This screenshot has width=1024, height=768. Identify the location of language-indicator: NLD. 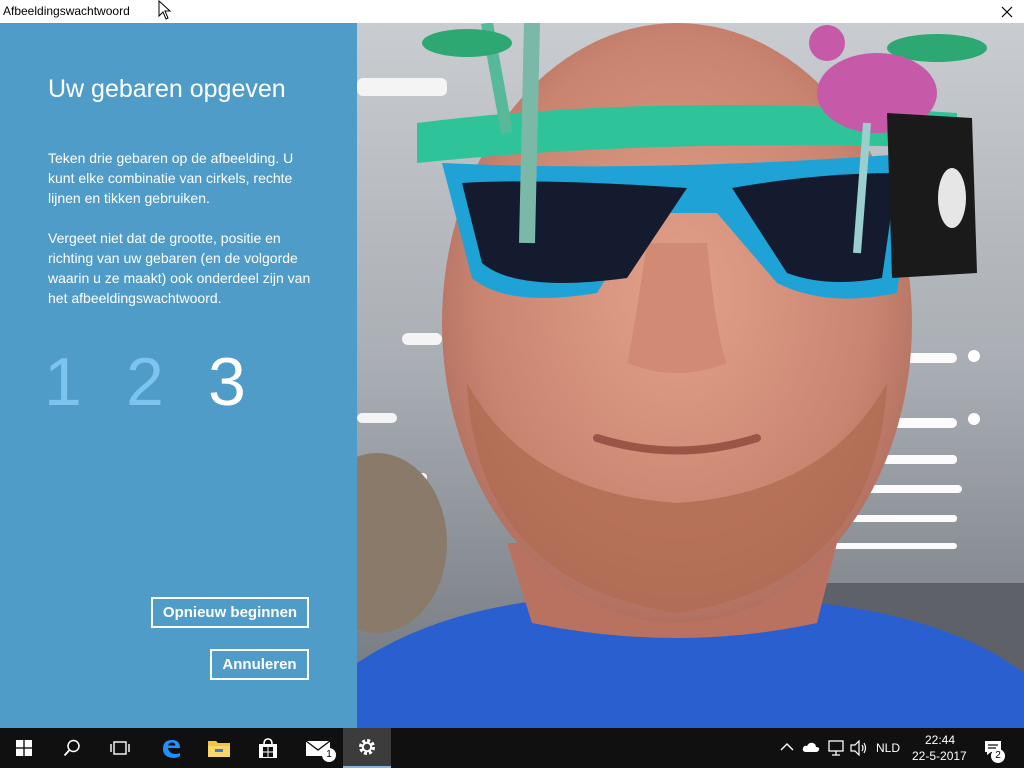
(888, 748).